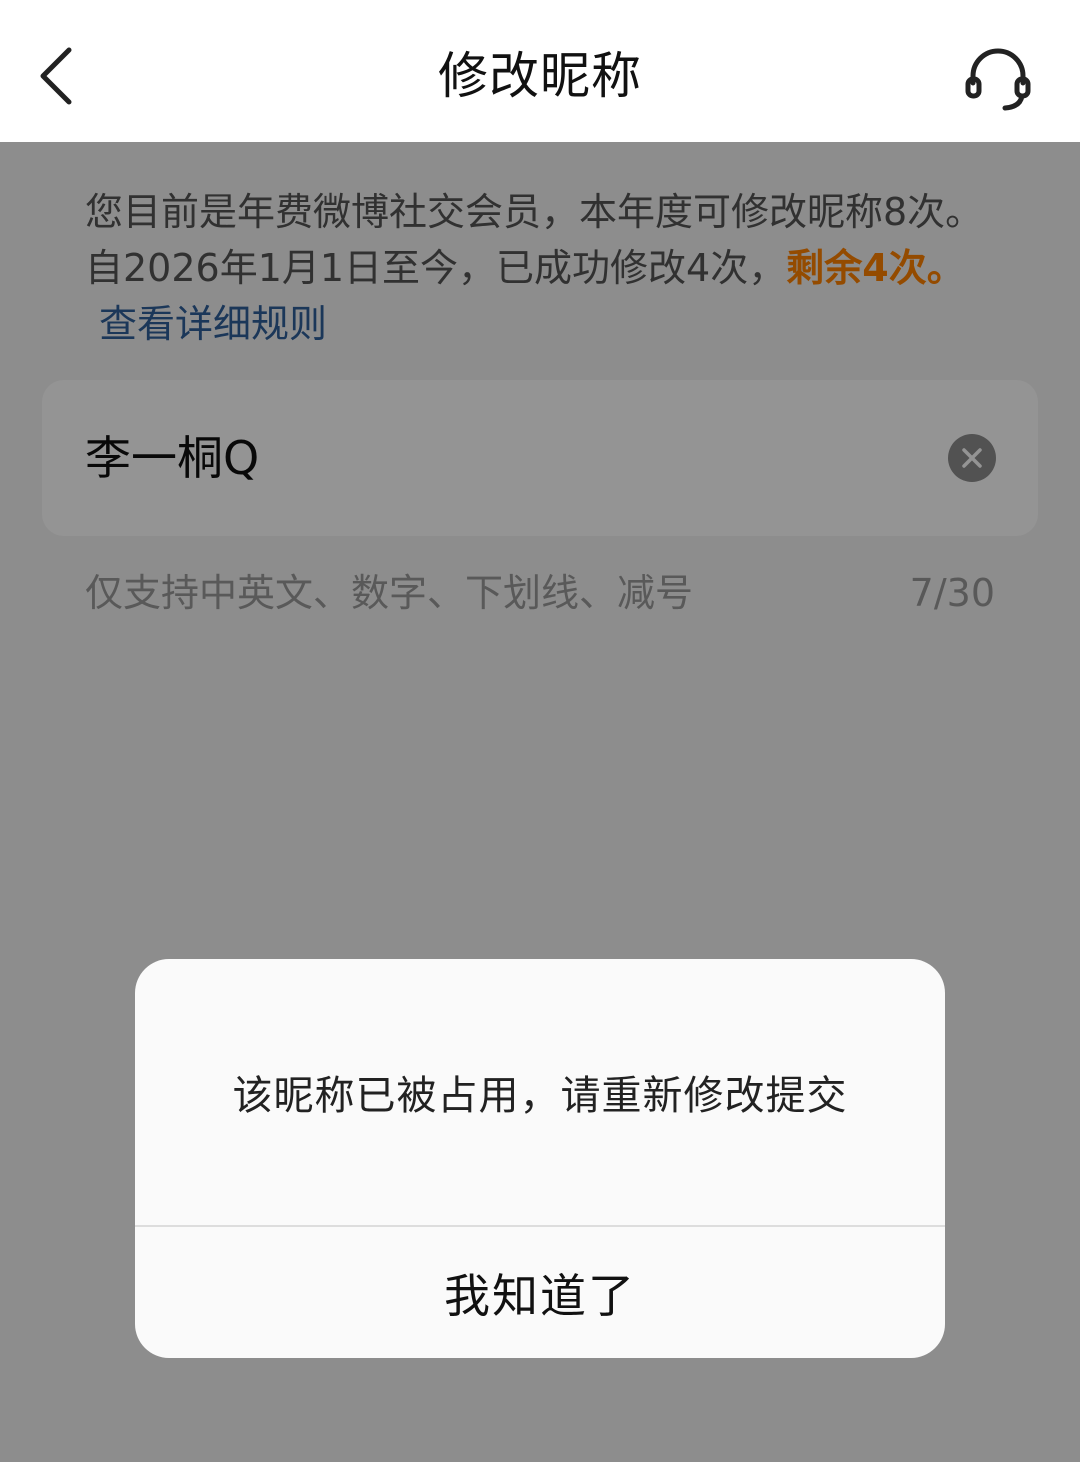 This screenshot has width=1080, height=1462. I want to click on header-bar: 修改昵称, so click(540, 71).